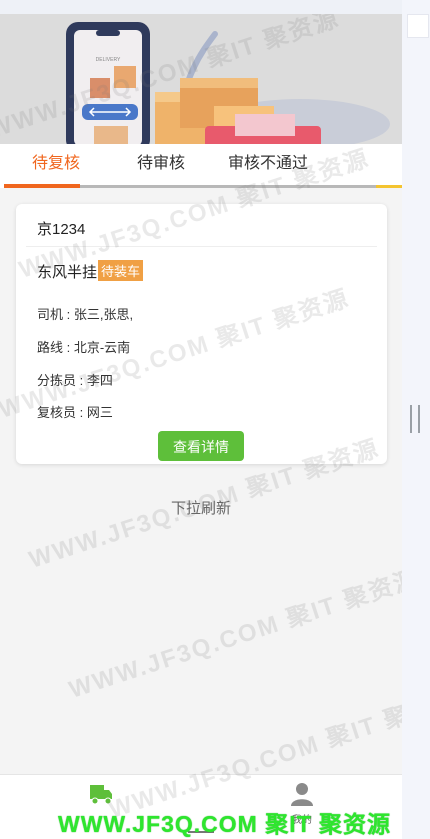 The image size is (430, 839). Describe the element at coordinates (201, 246) in the screenshot. I see `card-divider` at that location.